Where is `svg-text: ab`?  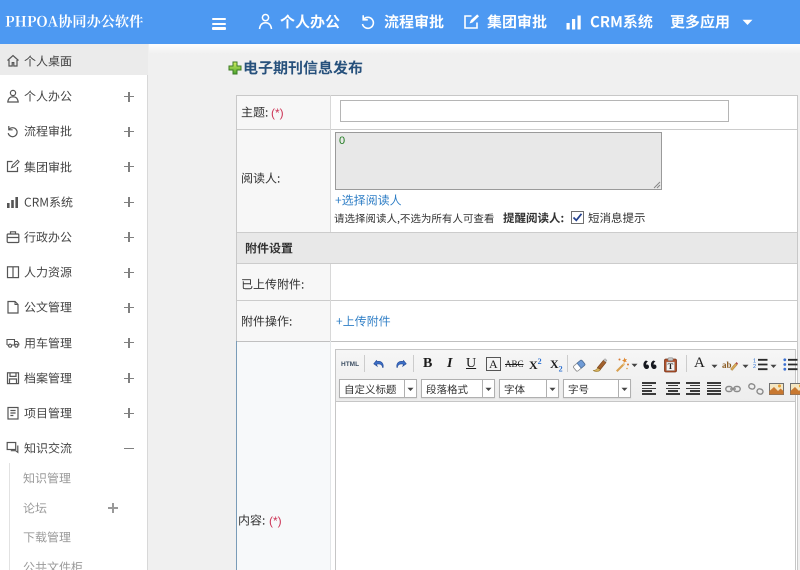 svg-text: ab is located at coordinates (727, 365).